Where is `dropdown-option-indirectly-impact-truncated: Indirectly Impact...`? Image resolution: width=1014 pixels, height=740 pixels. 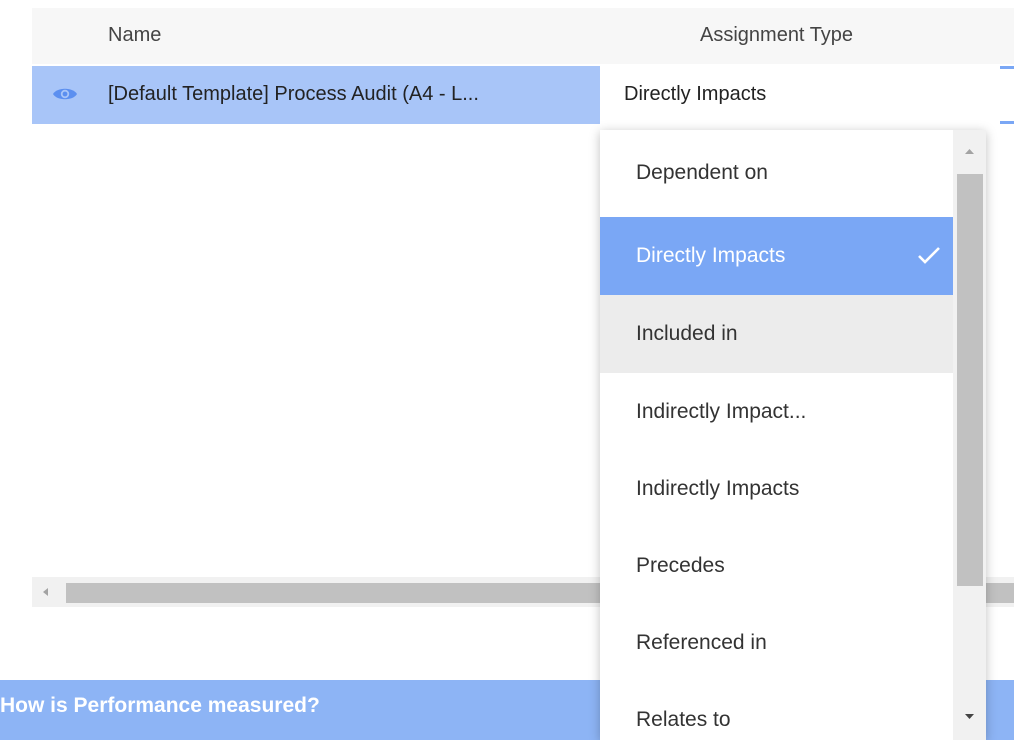
dropdown-option-indirectly-impact-truncated: Indirectly Impact... is located at coordinates (776, 412).